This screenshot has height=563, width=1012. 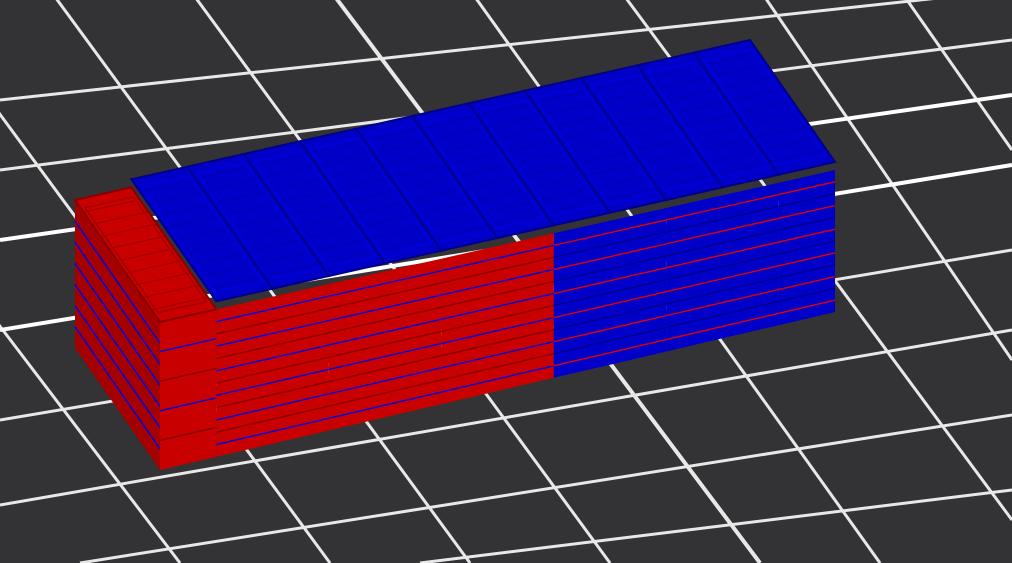 I want to click on segment-side-face, so click(x=188, y=389).